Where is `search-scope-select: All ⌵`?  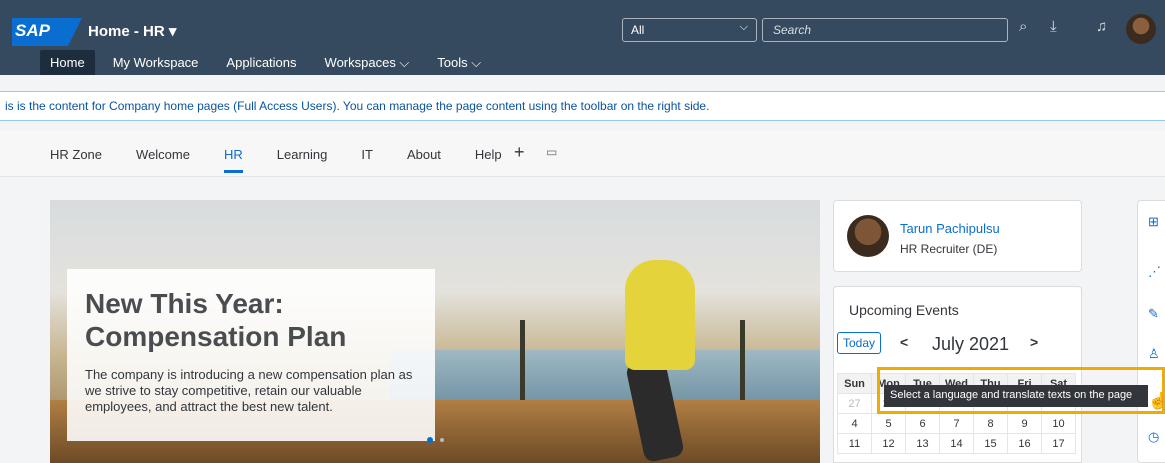 search-scope-select: All ⌵ is located at coordinates (689, 30).